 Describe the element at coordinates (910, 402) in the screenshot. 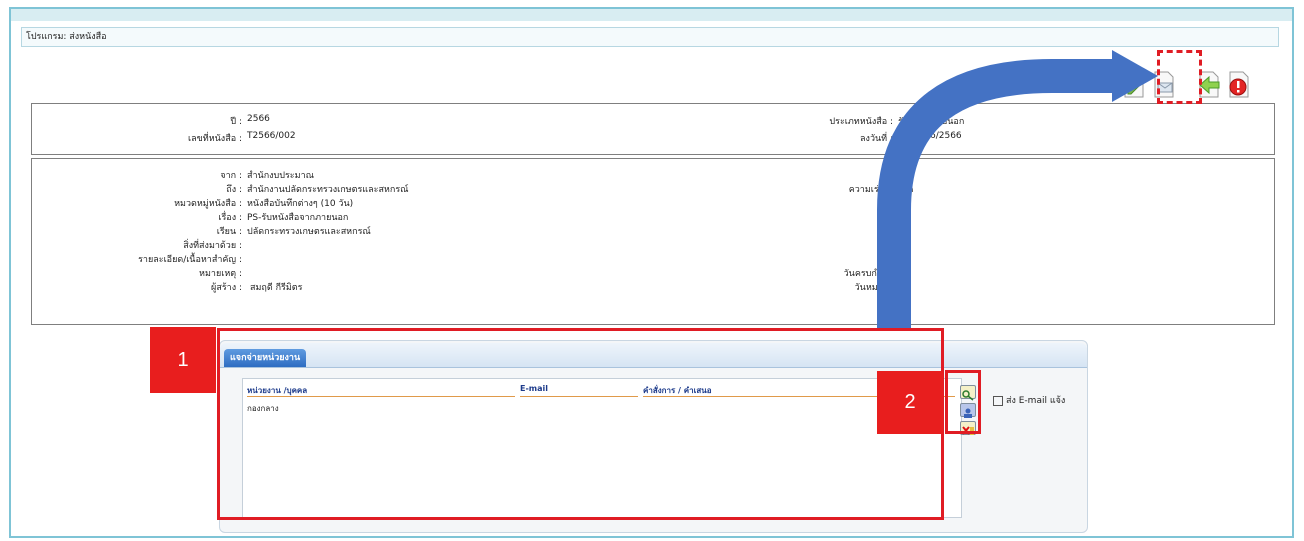

I see `annotation-badge-2: 2` at that location.